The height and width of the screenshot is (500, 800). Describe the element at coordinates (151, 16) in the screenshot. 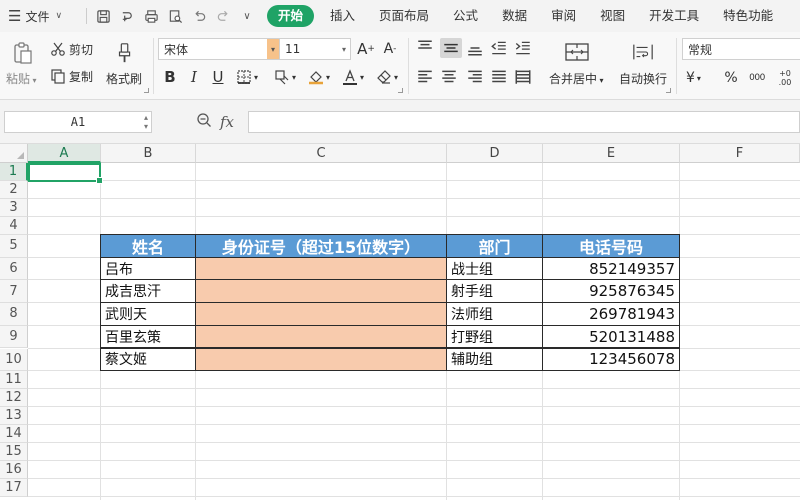

I see `print-icon` at that location.